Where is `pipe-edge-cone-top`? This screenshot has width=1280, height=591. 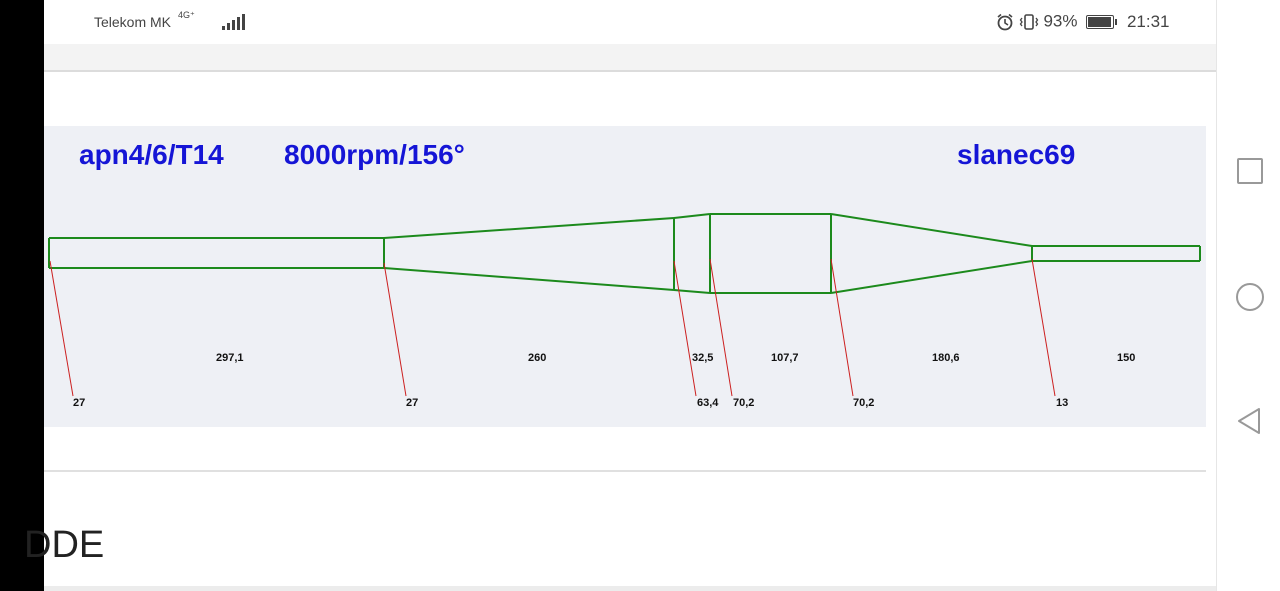
pipe-edge-cone-top is located at coordinates (931, 230).